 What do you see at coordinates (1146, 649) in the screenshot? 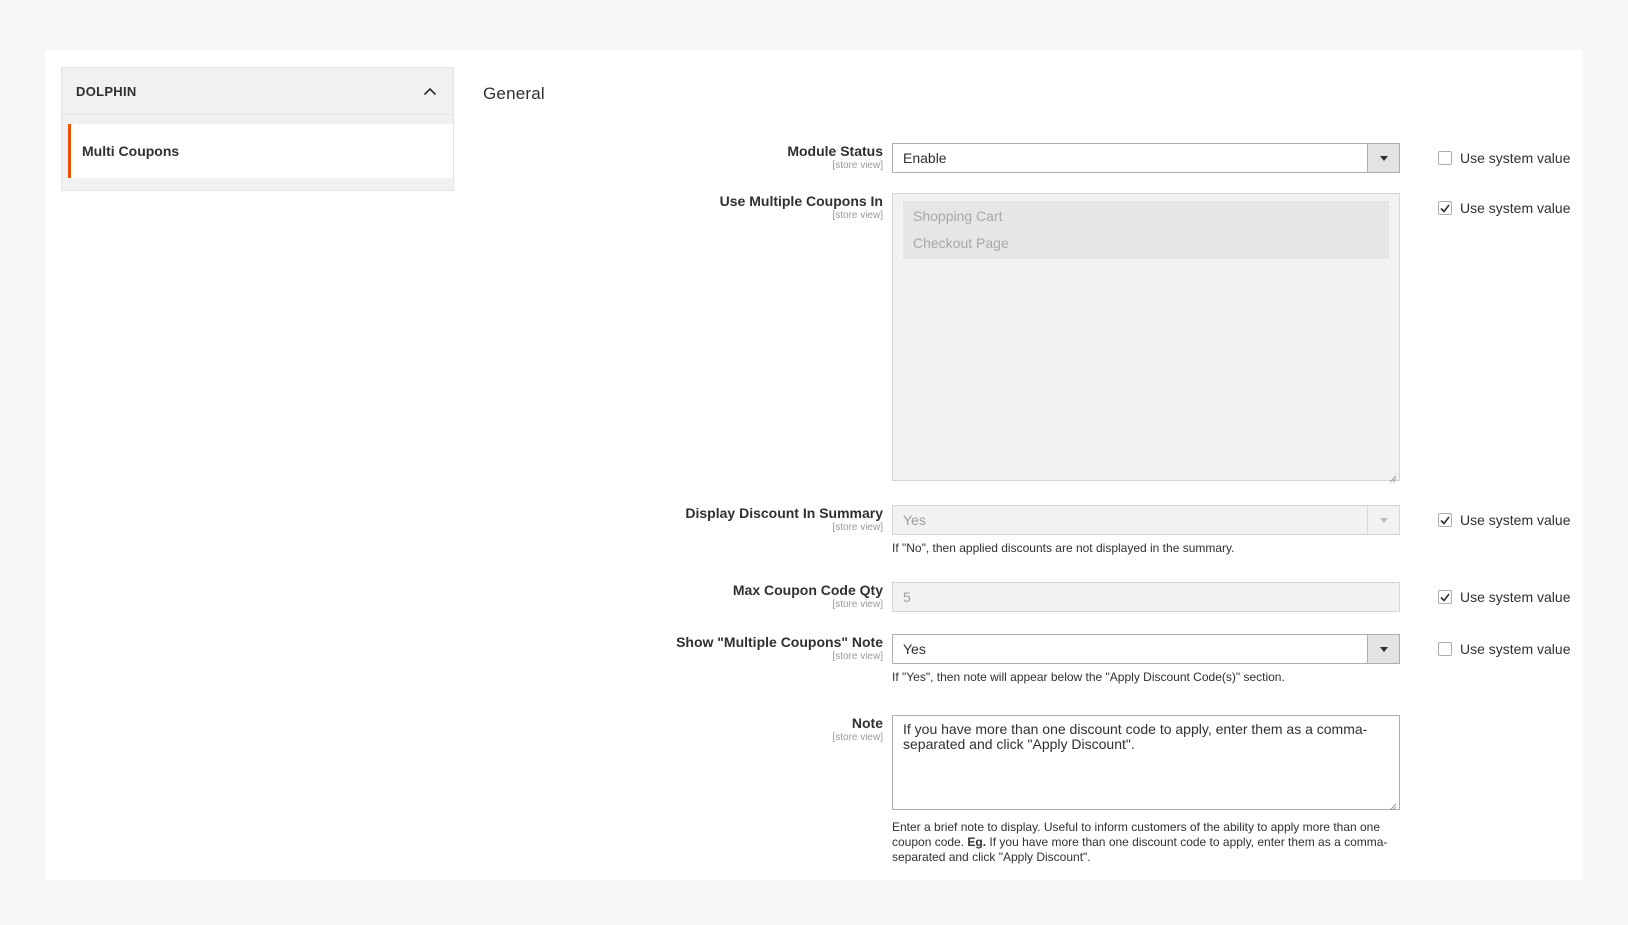
I see `show-note-select: Yes` at bounding box center [1146, 649].